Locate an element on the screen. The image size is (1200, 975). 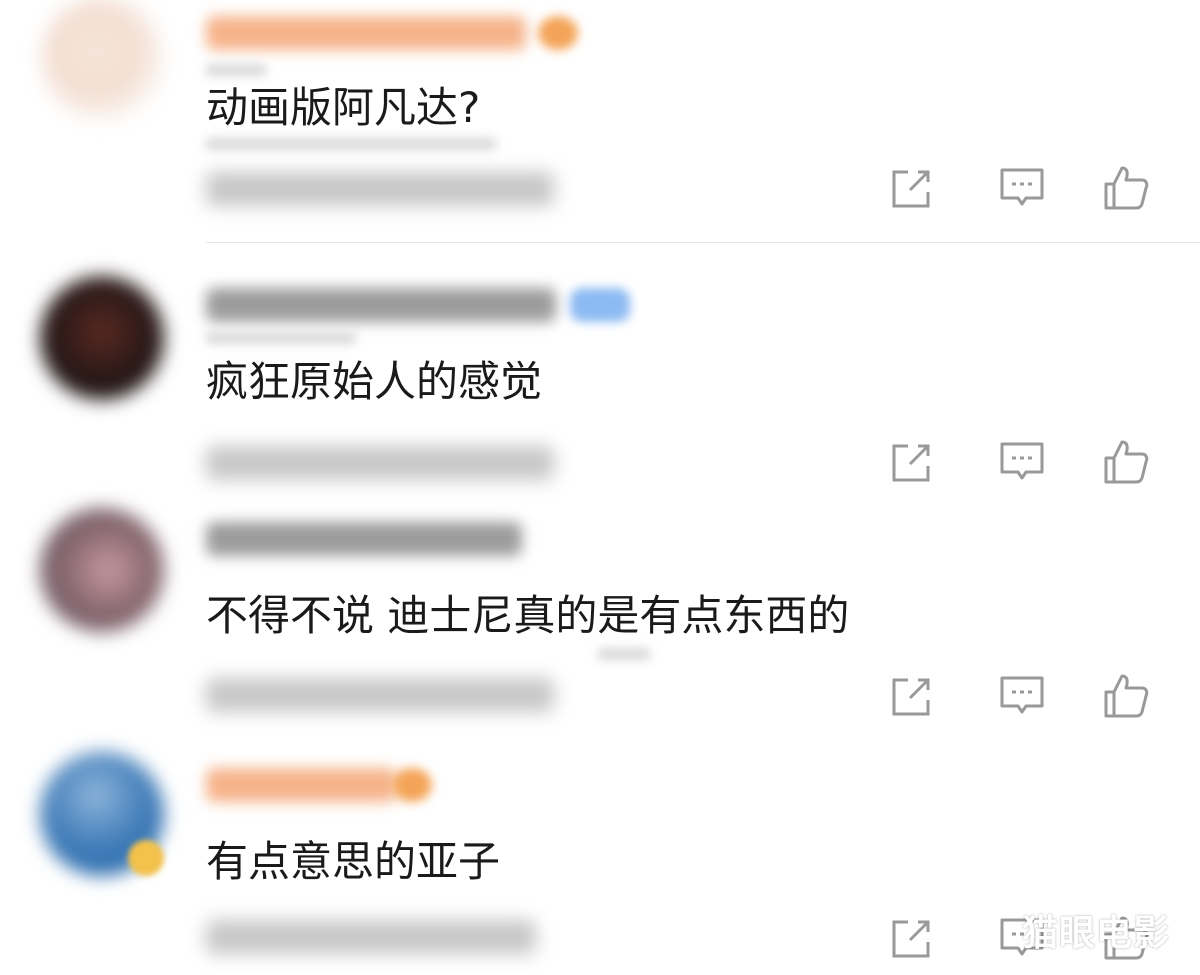
comment-text: 疯狂原始人的感觉 is located at coordinates (374, 381).